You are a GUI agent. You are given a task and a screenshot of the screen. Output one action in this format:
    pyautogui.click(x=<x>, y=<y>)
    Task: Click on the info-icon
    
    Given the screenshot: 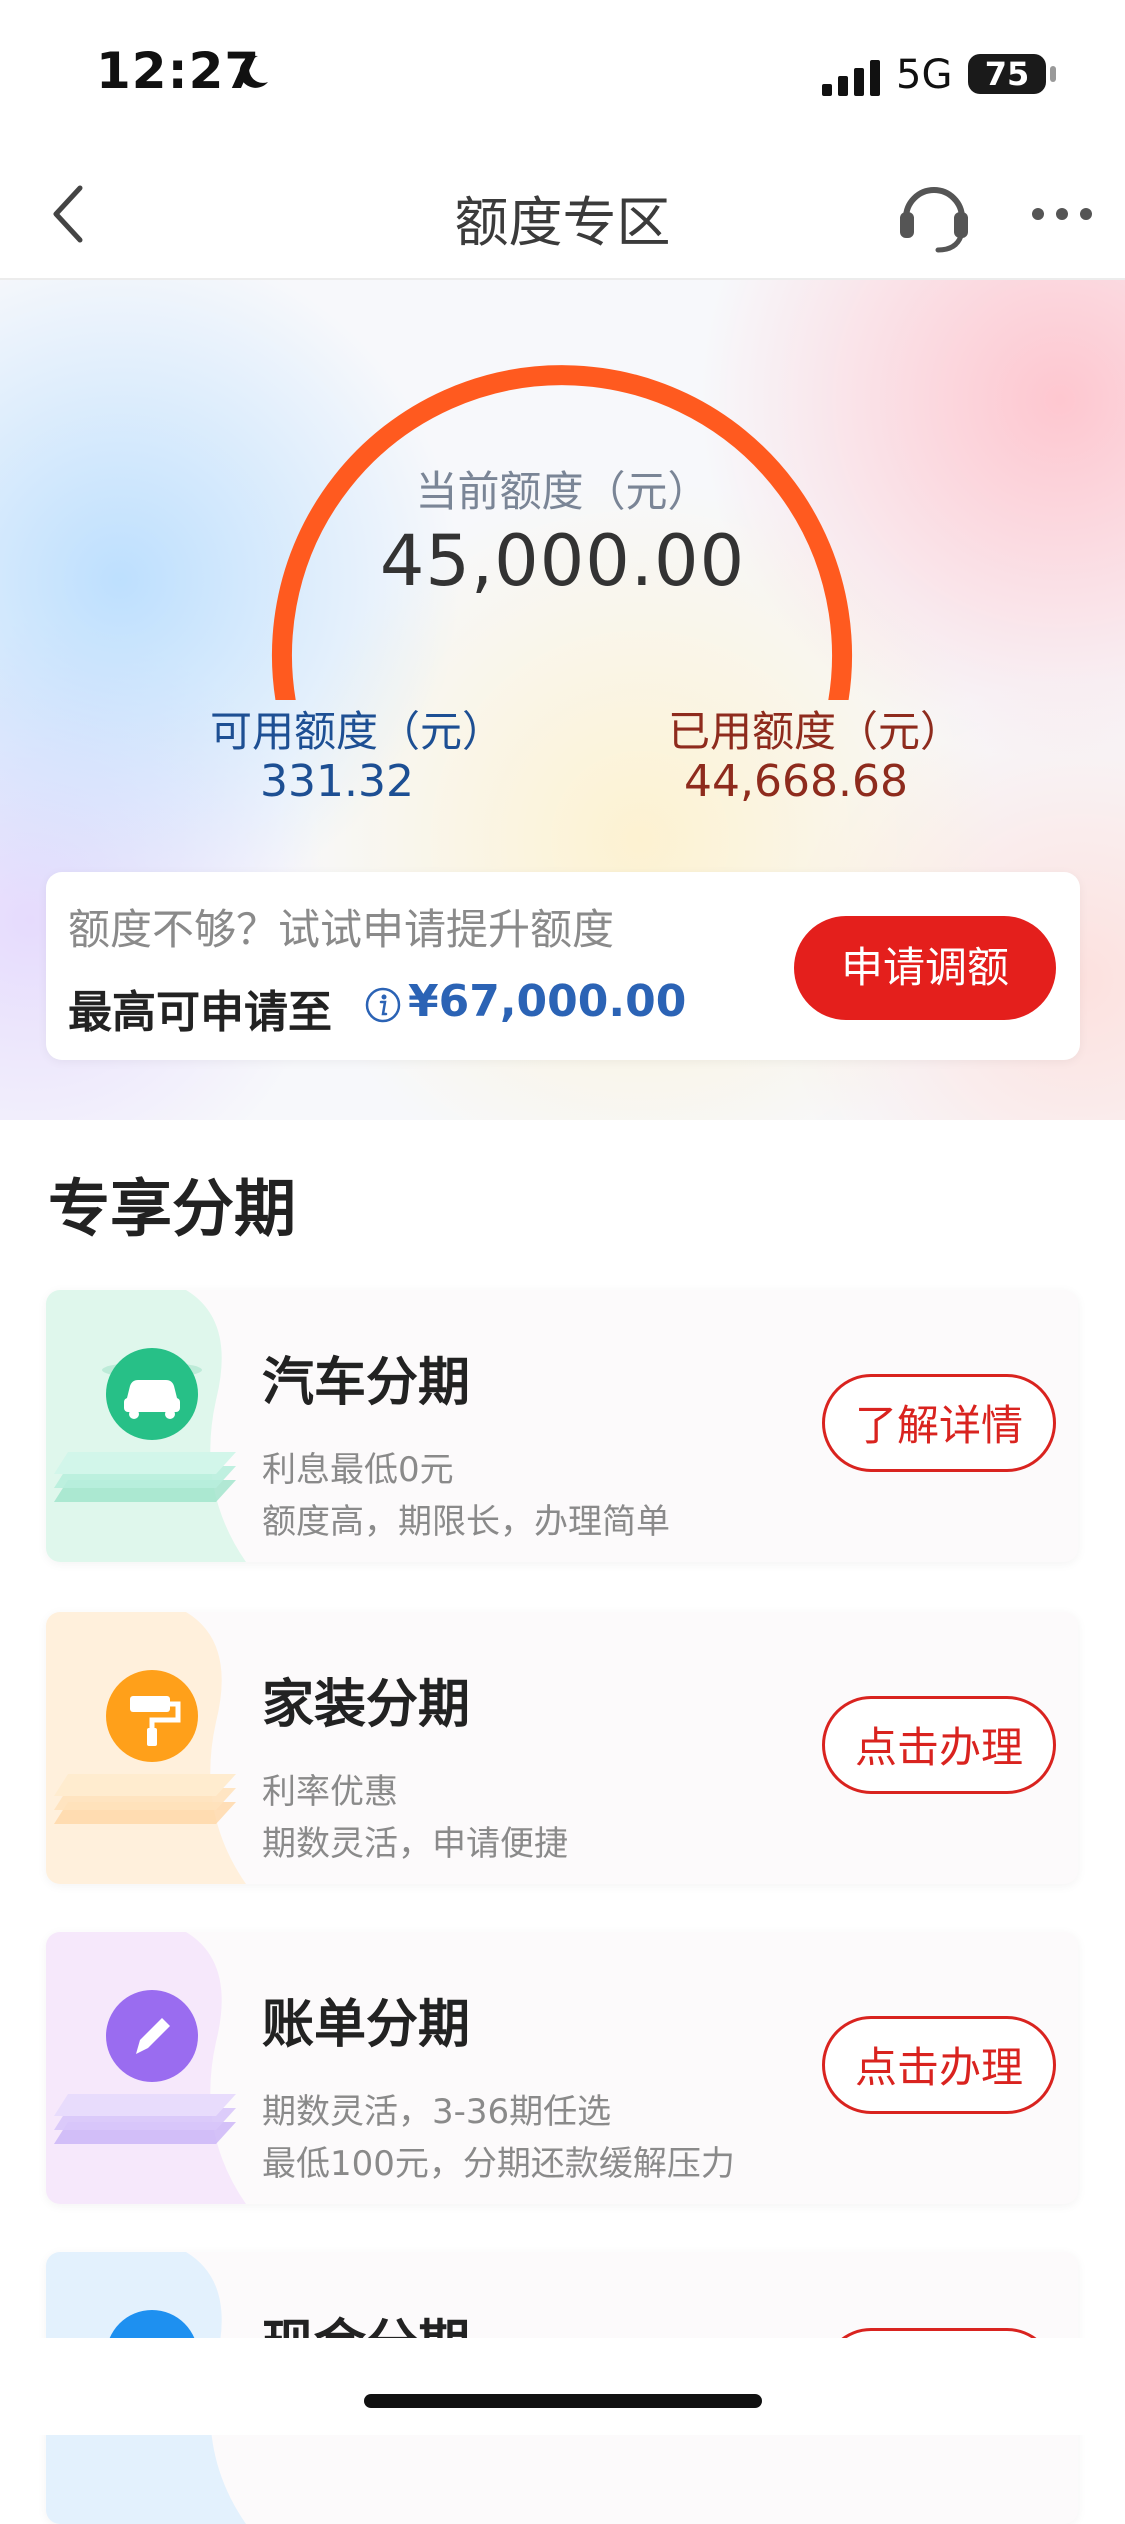 What is the action you would take?
    pyautogui.click(x=383, y=1005)
    